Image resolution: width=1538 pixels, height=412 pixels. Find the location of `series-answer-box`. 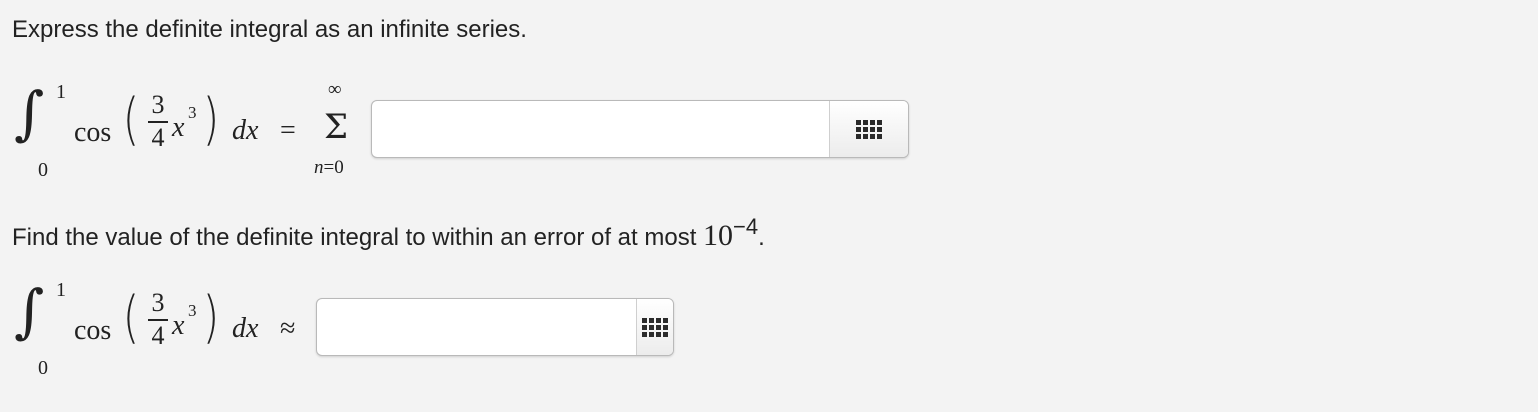

series-answer-box is located at coordinates (640, 129).